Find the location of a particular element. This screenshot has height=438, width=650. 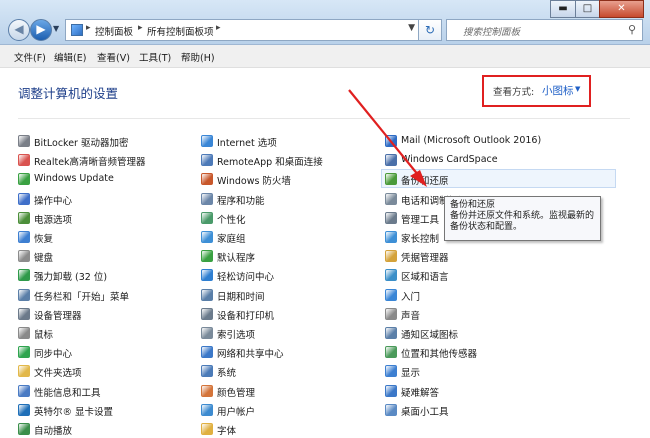

arrow-shaft is located at coordinates (384, 133).